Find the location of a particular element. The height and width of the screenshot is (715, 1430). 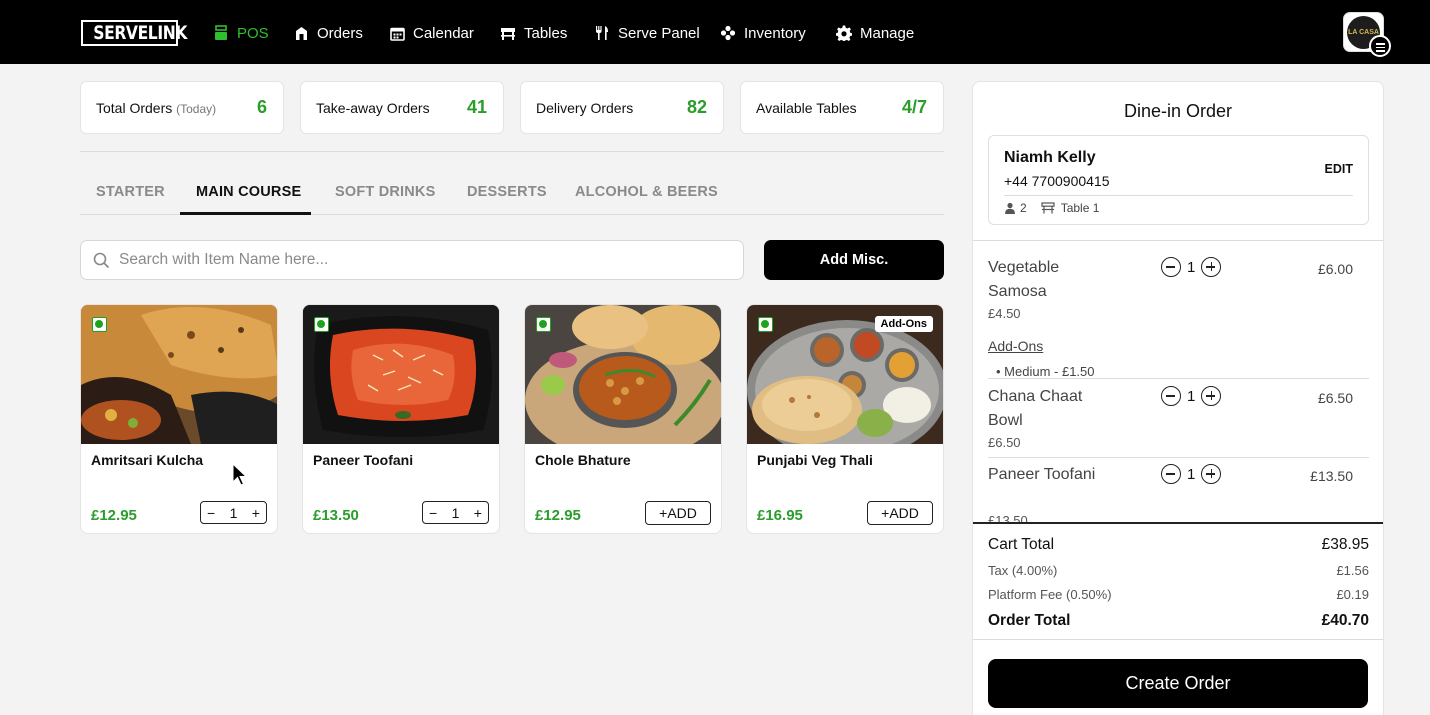

cart-total-row: Cart Total £38.95 is located at coordinates (1178, 545).